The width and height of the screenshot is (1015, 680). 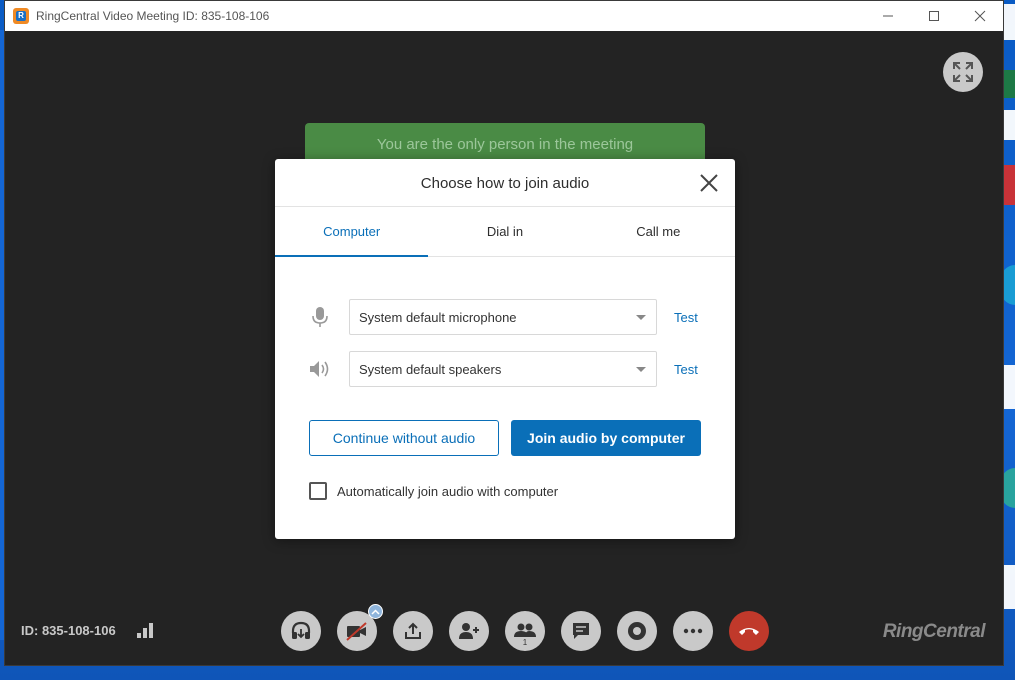 What do you see at coordinates (68, 630) in the screenshot?
I see `meeting-id-label: ID: 835-108-106` at bounding box center [68, 630].